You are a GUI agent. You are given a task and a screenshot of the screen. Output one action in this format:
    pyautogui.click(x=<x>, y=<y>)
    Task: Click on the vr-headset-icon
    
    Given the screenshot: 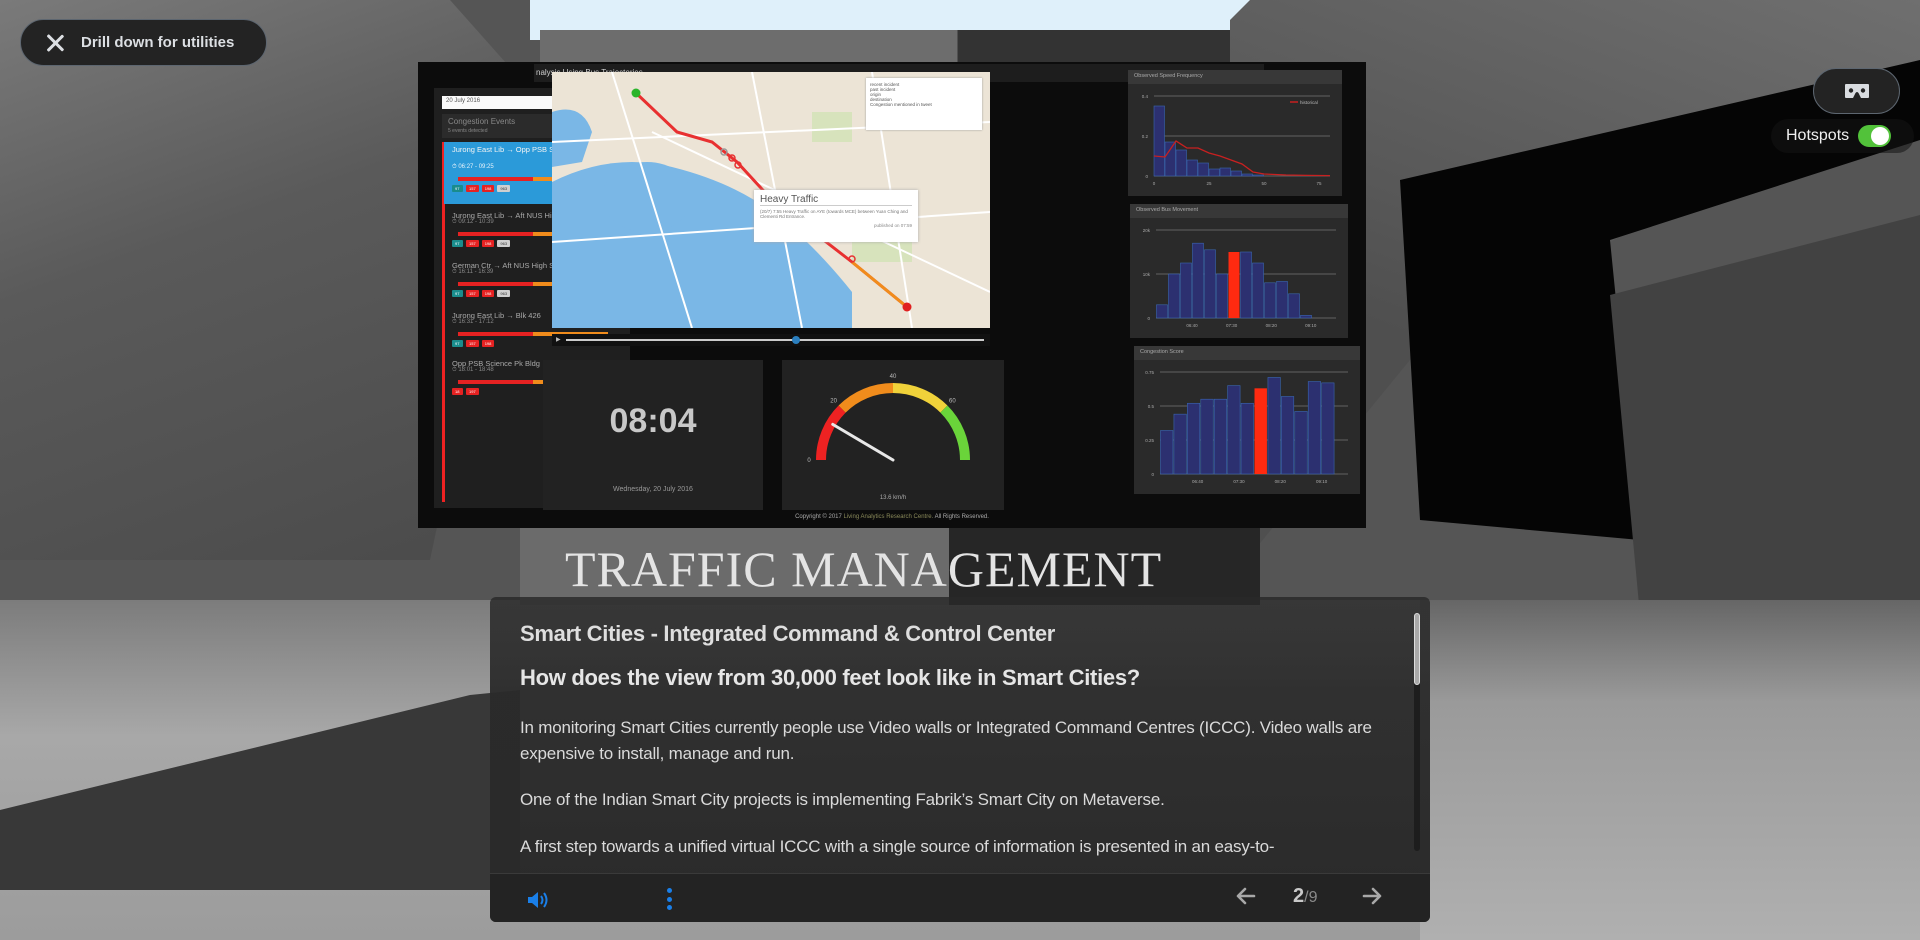 What is the action you would take?
    pyautogui.click(x=1856, y=91)
    